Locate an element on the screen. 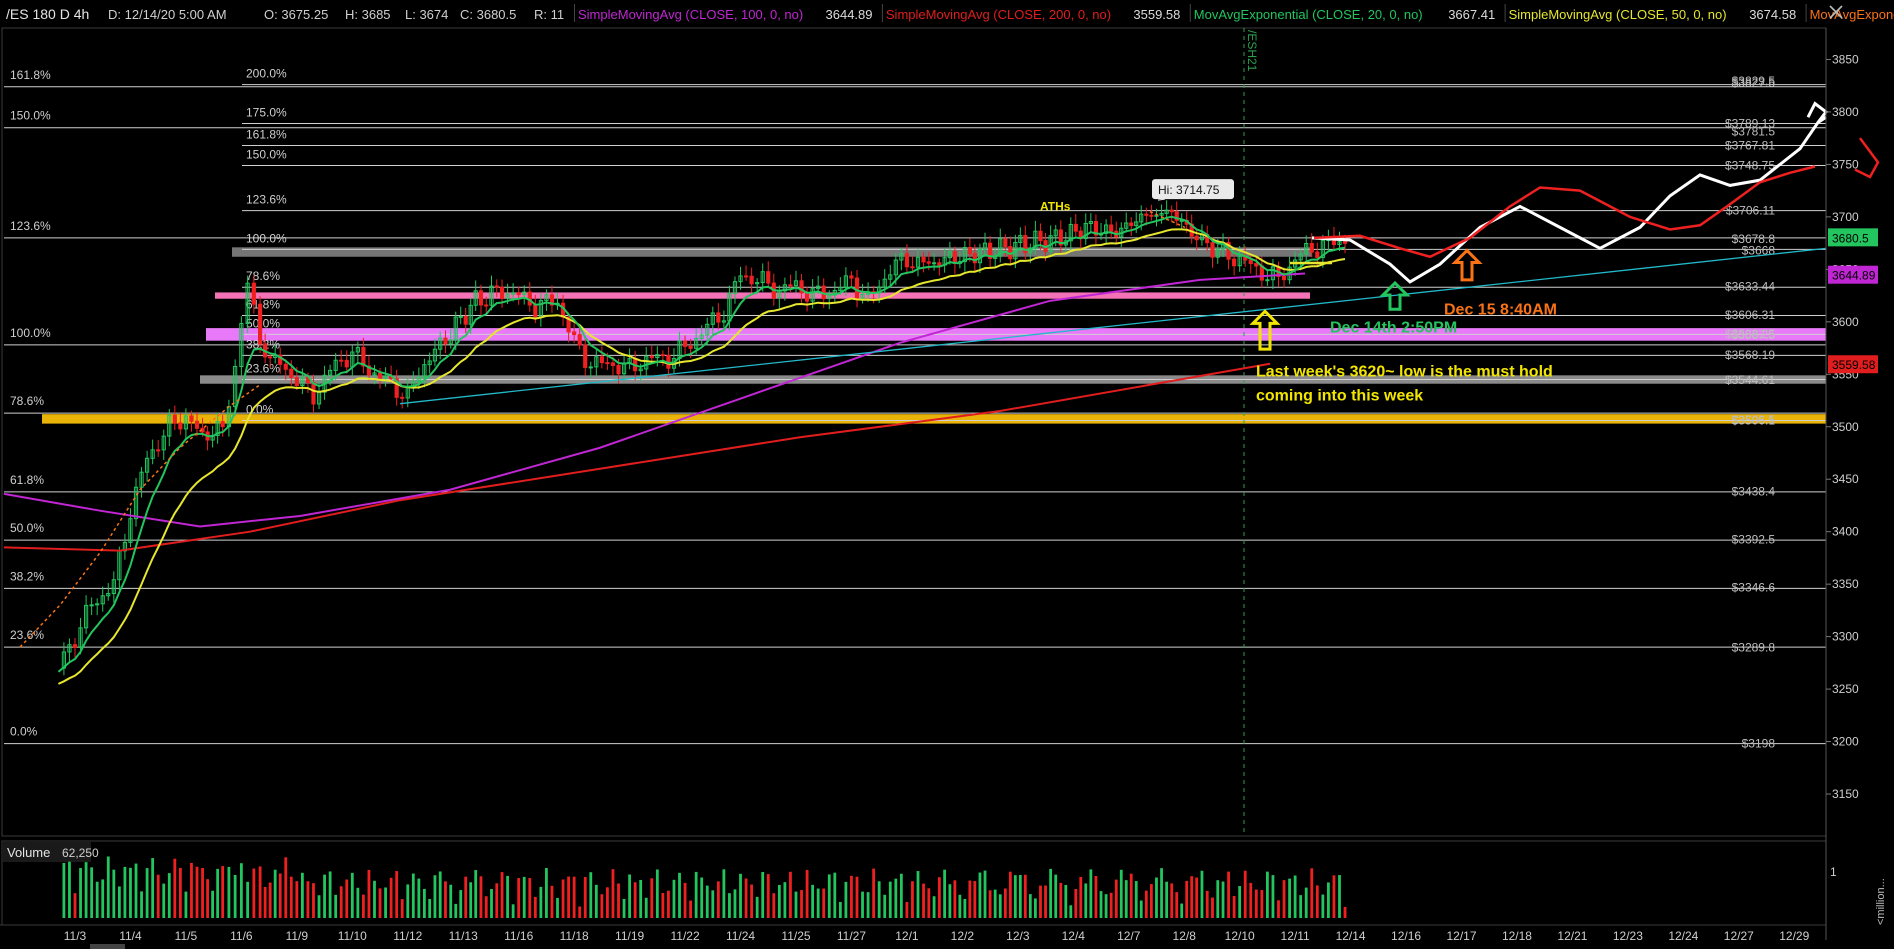 The height and width of the screenshot is (949, 1894). x-tick-label: 12/8 is located at coordinates (1185, 936).